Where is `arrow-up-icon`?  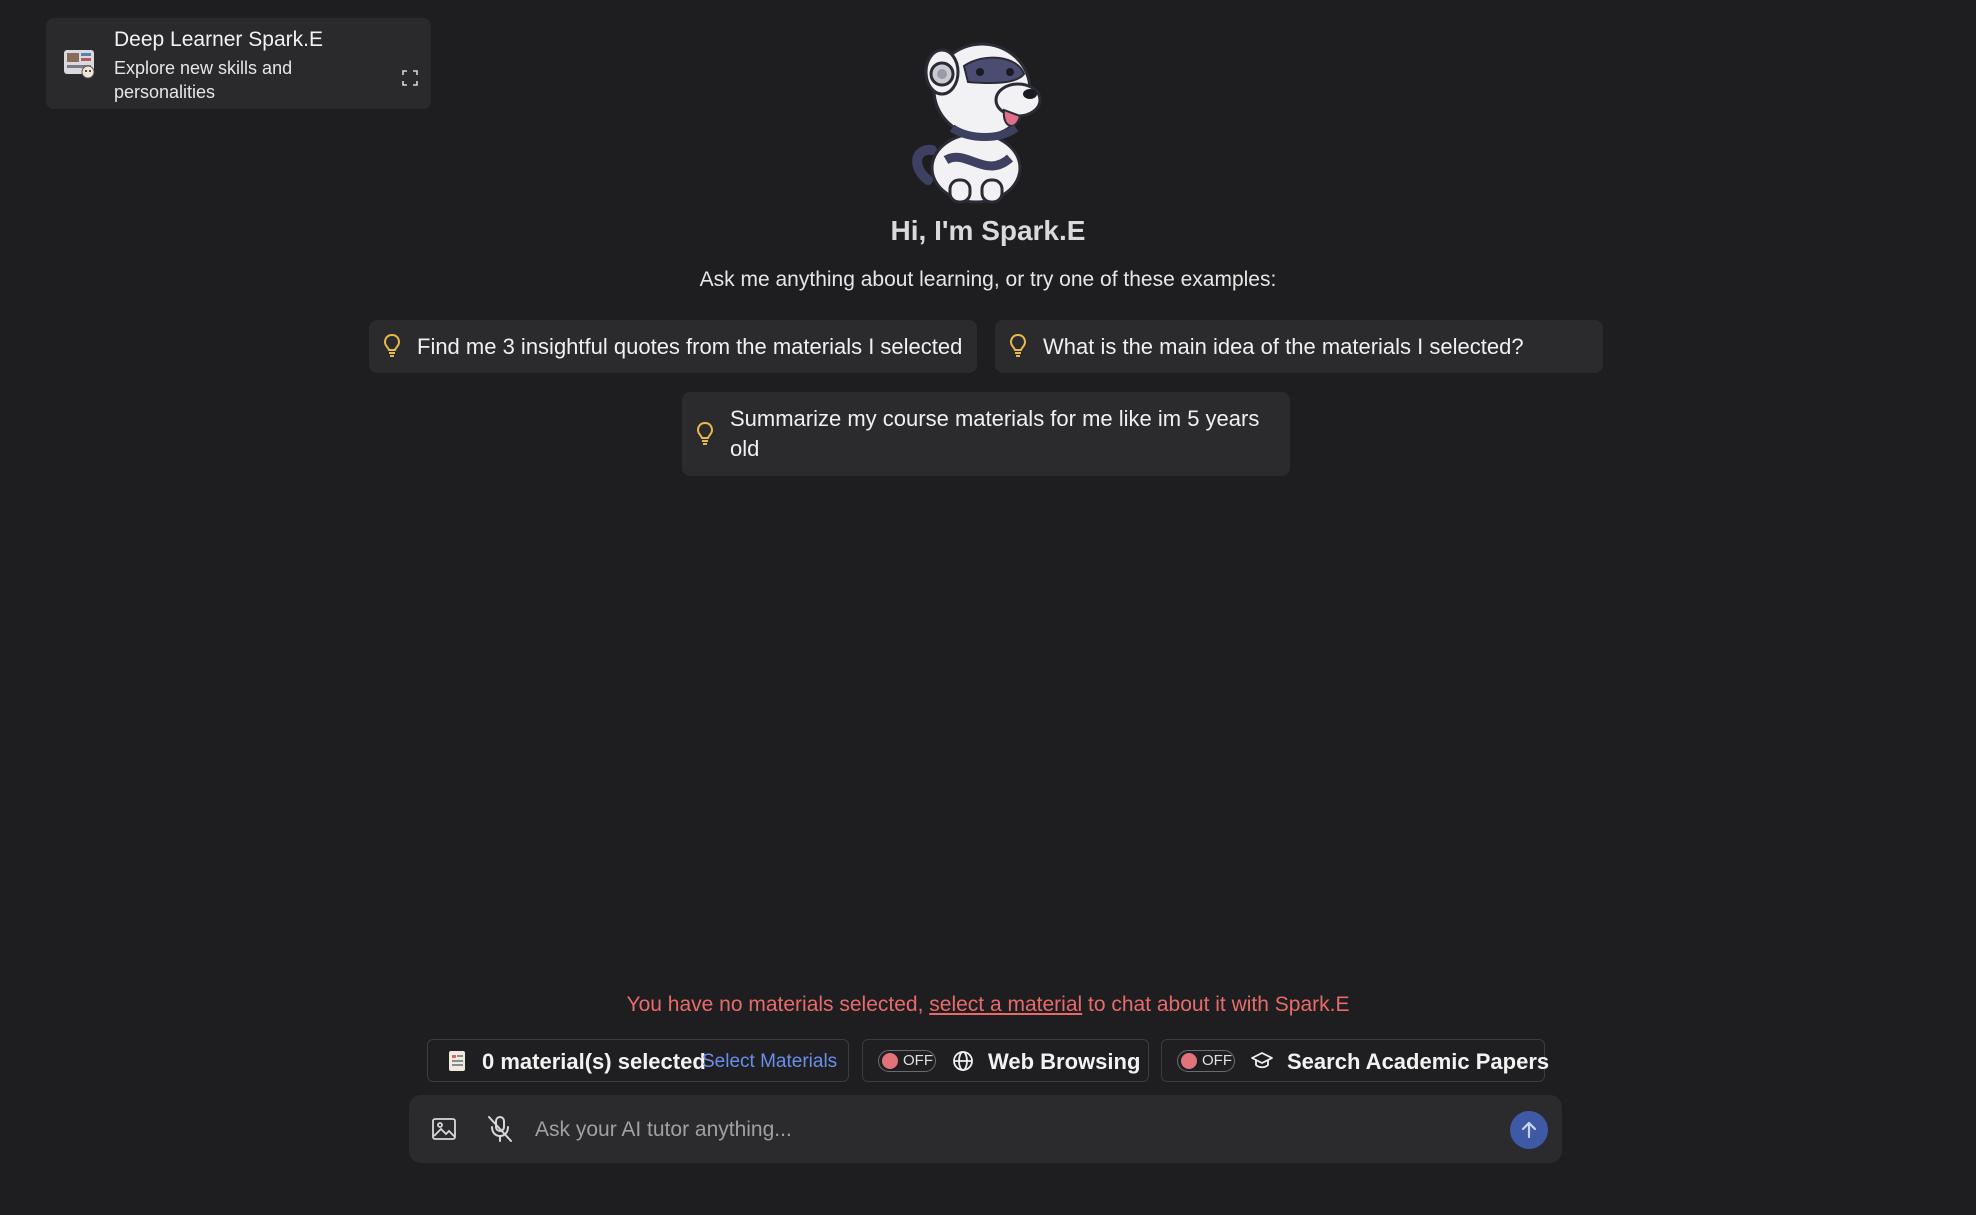
arrow-up-icon is located at coordinates (1529, 1130).